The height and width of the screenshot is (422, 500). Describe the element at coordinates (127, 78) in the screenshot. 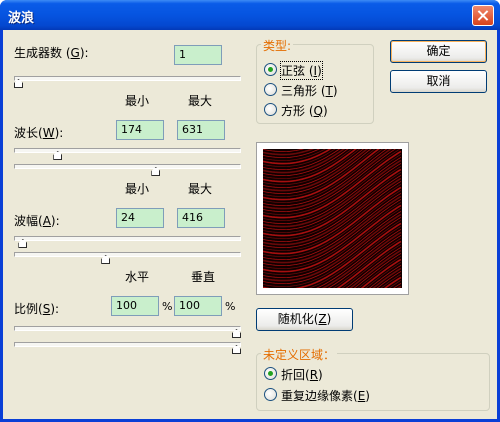

I see `generators-slider` at that location.